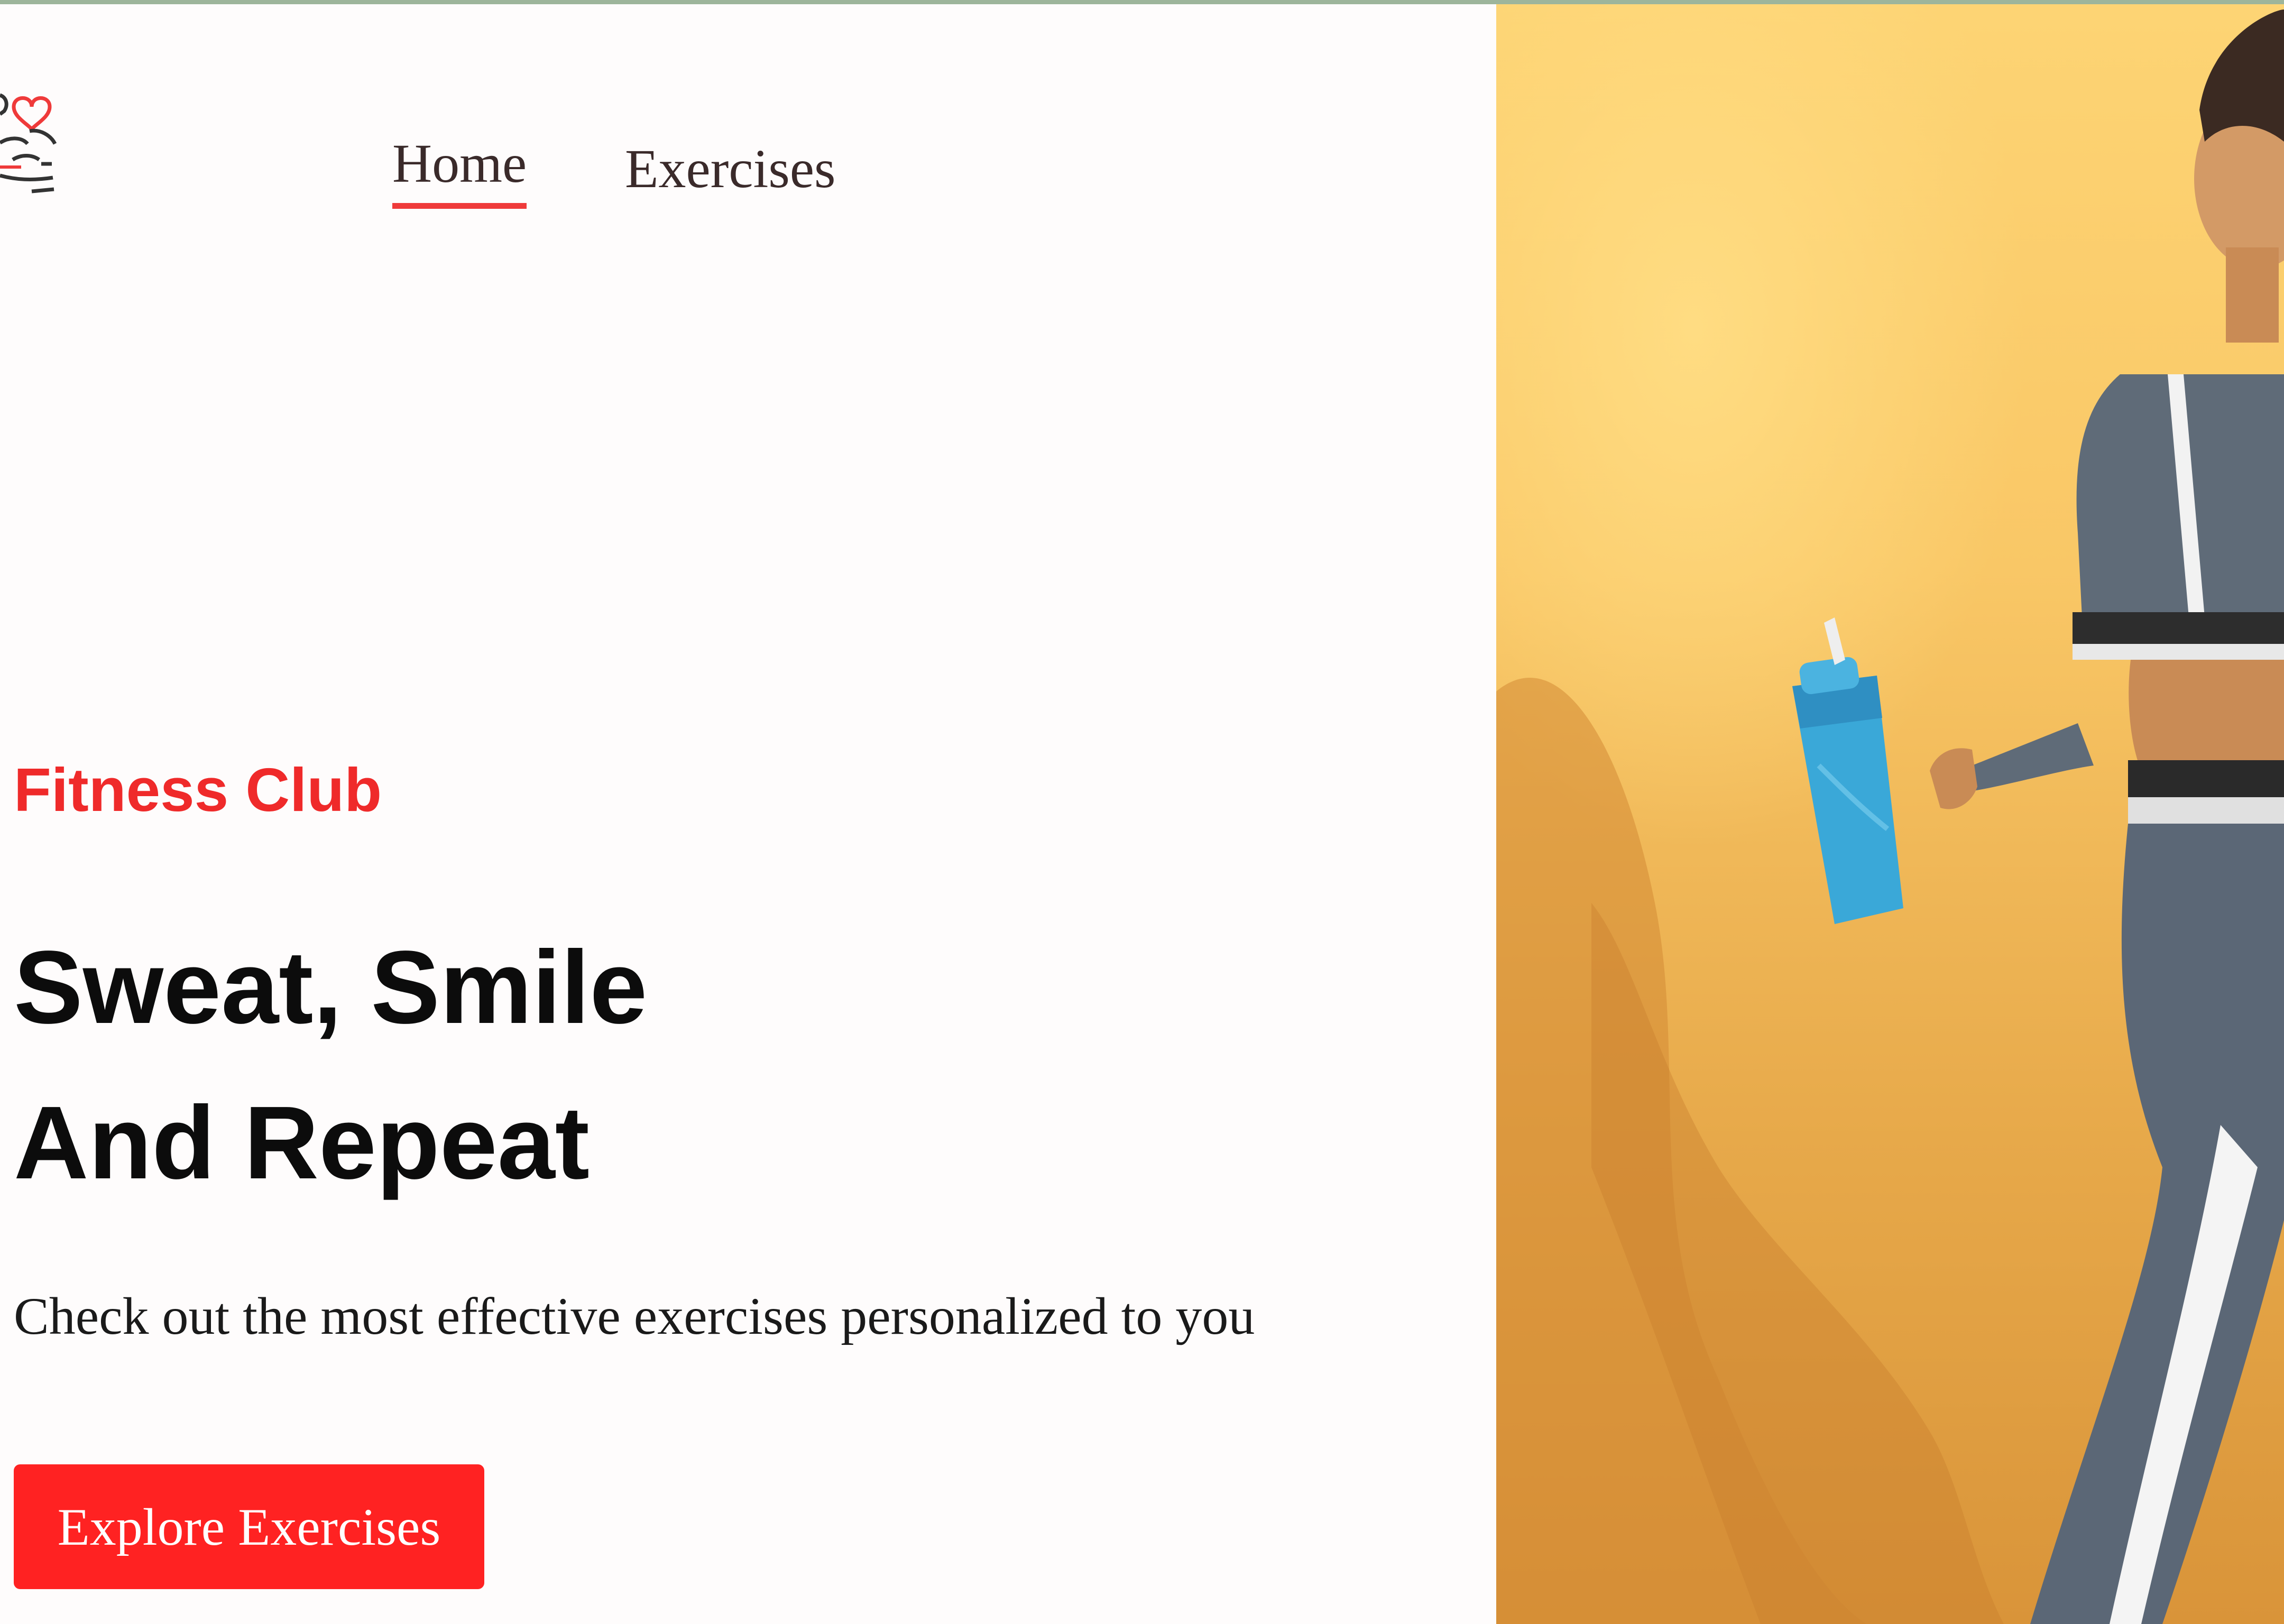 The image size is (2284, 1624). What do you see at coordinates (459, 172) in the screenshot?
I see `nav-home-link: Home` at bounding box center [459, 172].